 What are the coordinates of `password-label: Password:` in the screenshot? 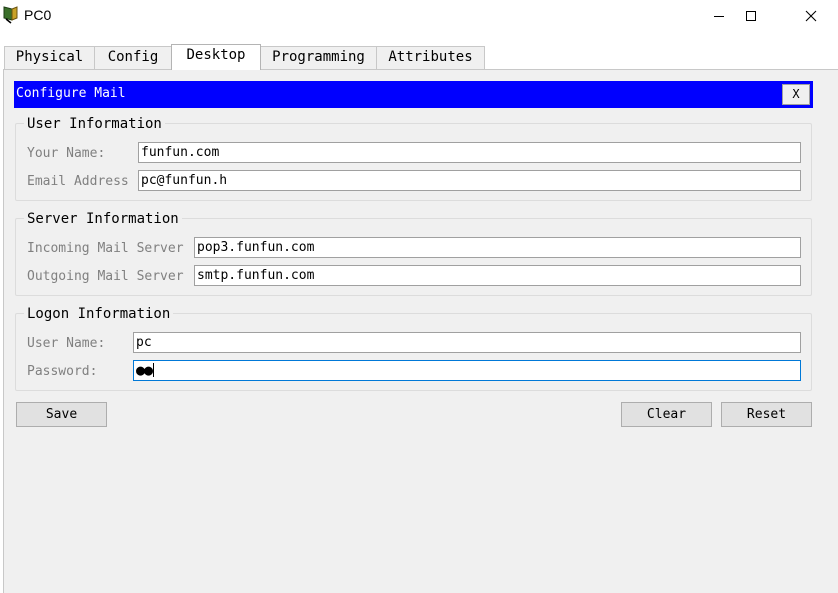 It's located at (62, 371).